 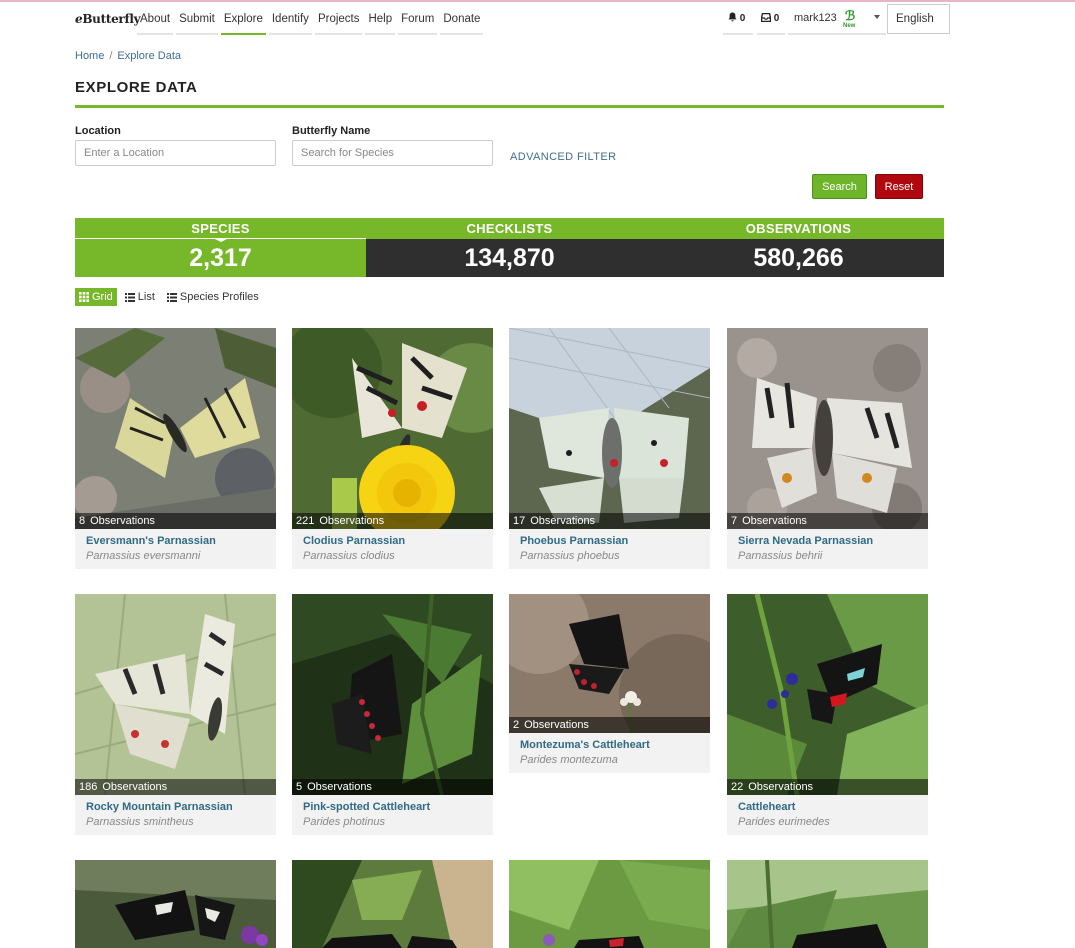 What do you see at coordinates (899, 186) in the screenshot?
I see `reset-button: Reset` at bounding box center [899, 186].